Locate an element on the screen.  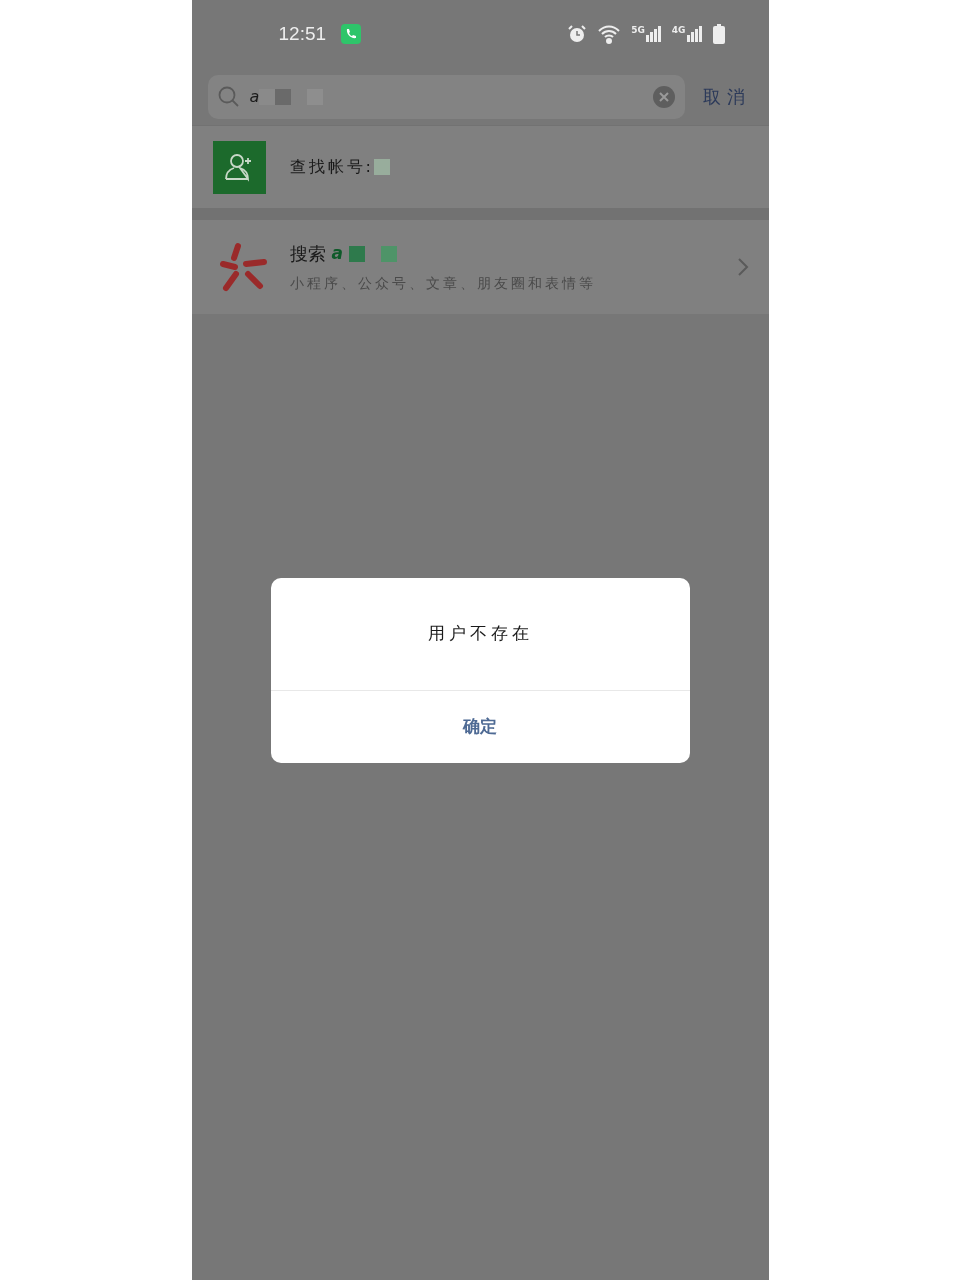
search-value: a is located at coordinates (254, 96).